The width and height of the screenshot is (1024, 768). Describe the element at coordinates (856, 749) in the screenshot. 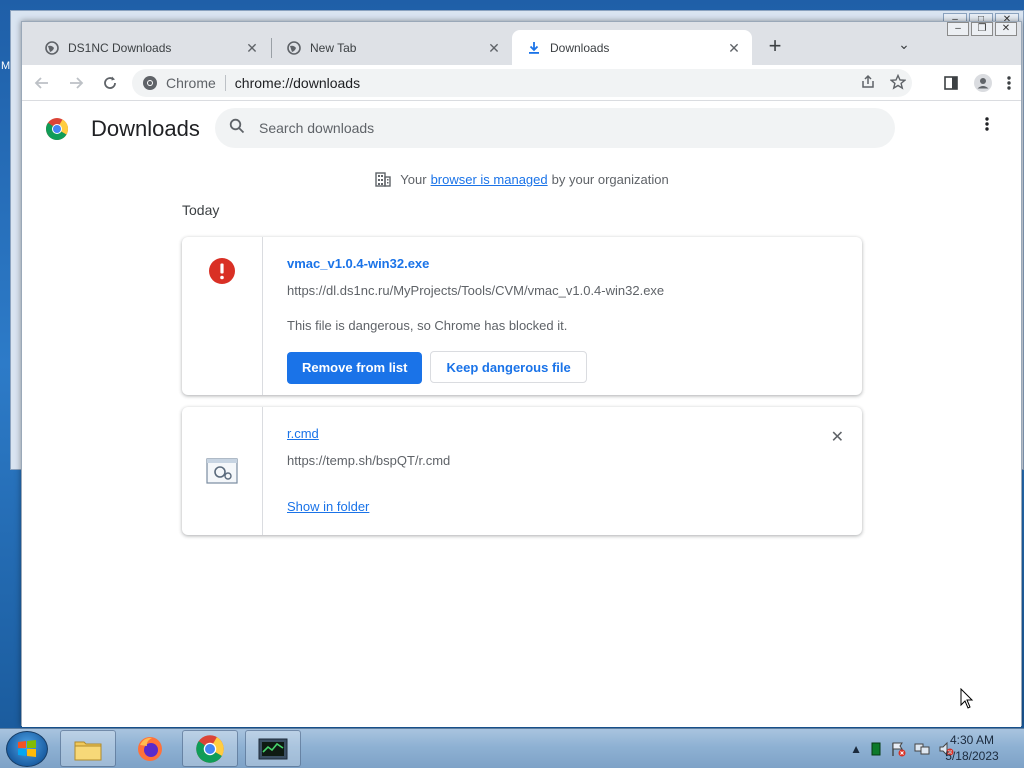

I see `show-hidden-icons-icon: ▲` at that location.